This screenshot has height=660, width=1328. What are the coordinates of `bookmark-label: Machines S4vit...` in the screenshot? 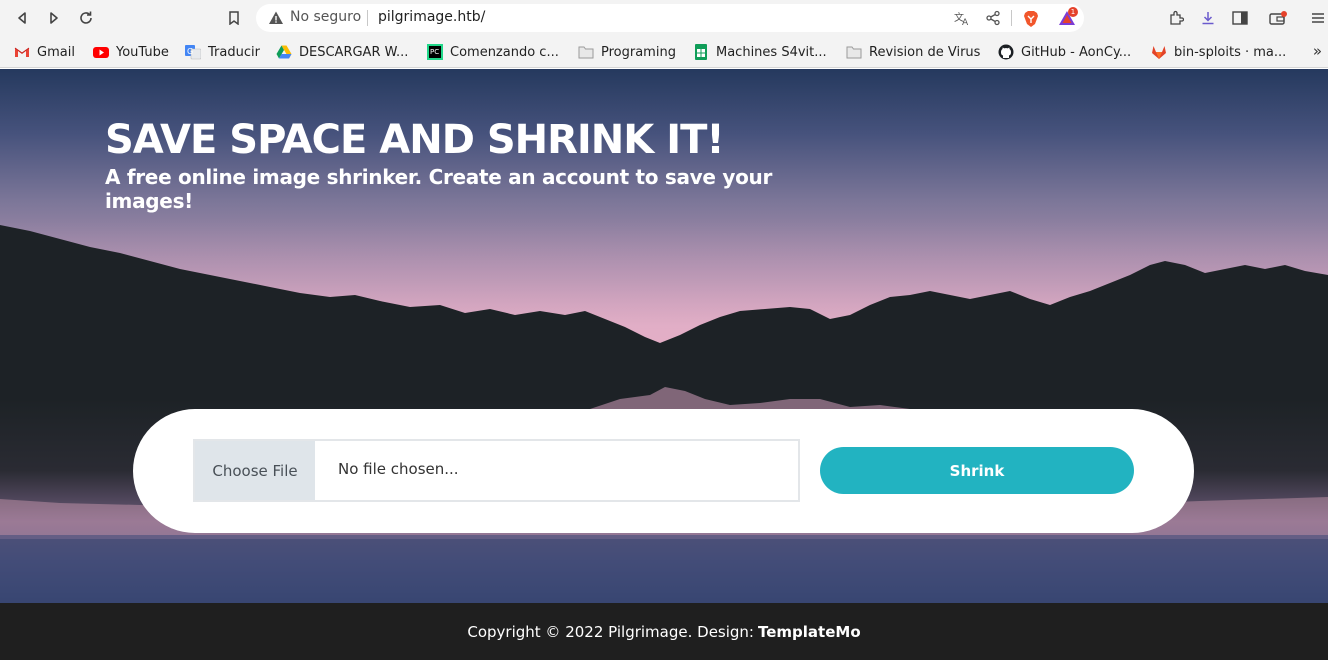 It's located at (771, 52).